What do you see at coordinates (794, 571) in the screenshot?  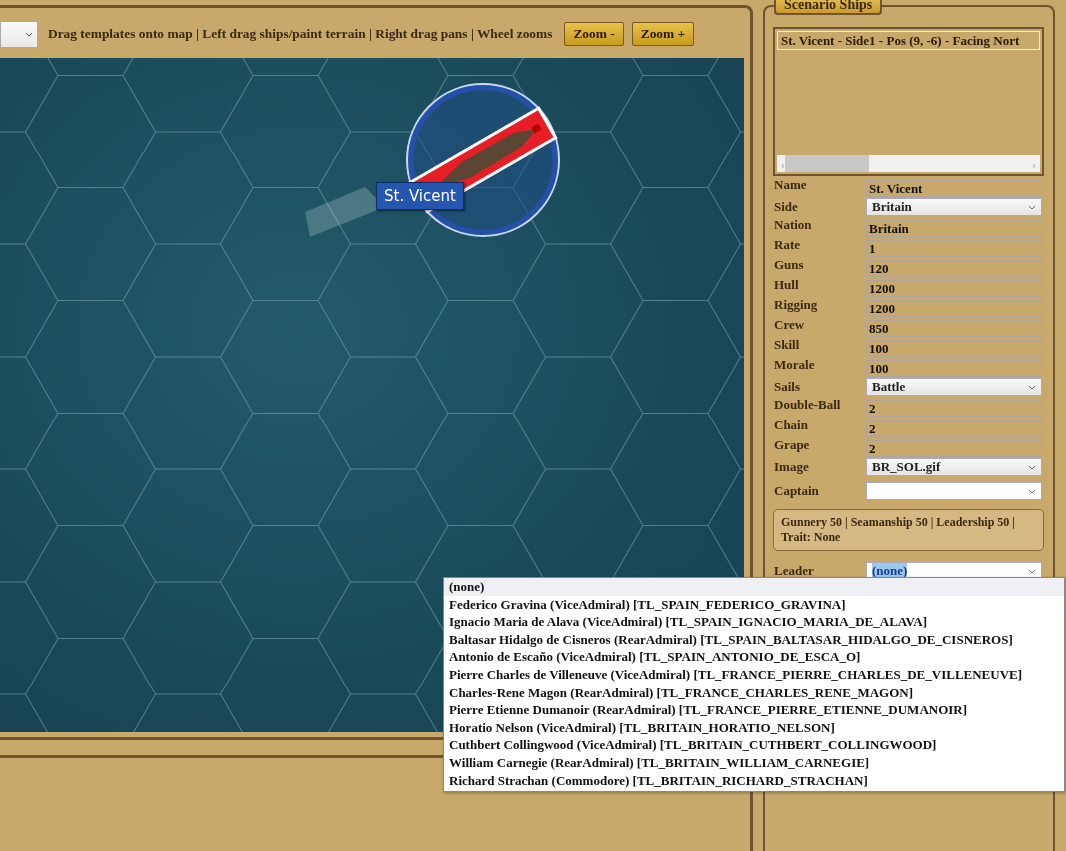 I see `field-label: Leader` at bounding box center [794, 571].